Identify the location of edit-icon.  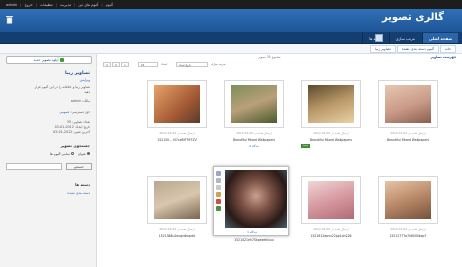
(218, 173).